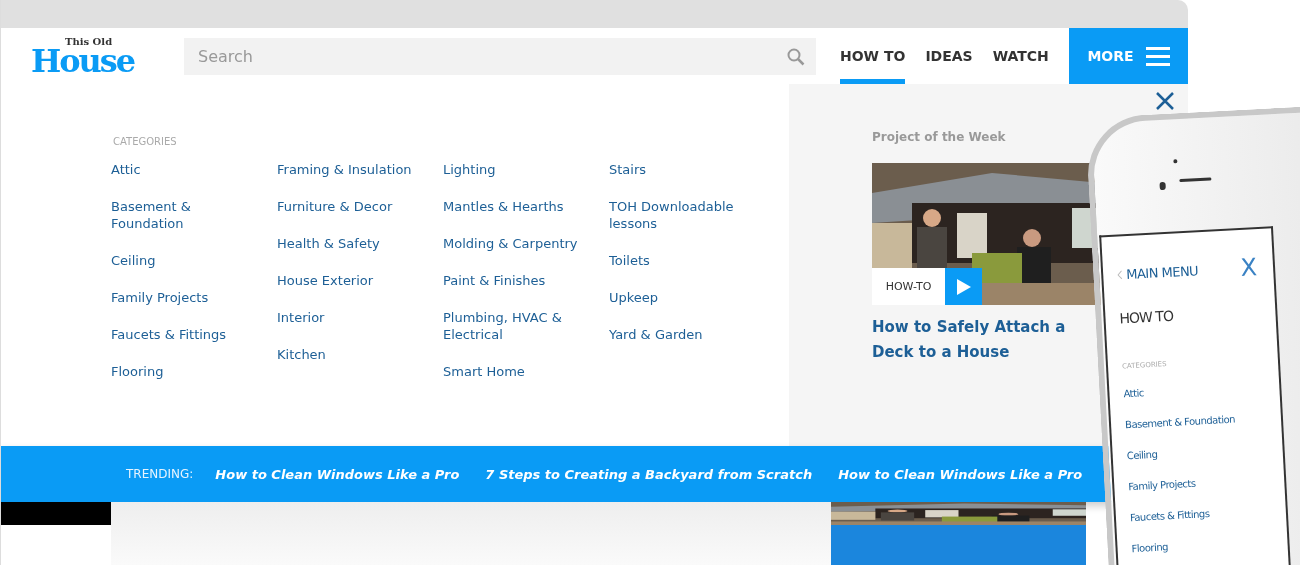 Image resolution: width=1300 pixels, height=565 pixels. What do you see at coordinates (1157, 56) in the screenshot?
I see `menu-icon` at bounding box center [1157, 56].